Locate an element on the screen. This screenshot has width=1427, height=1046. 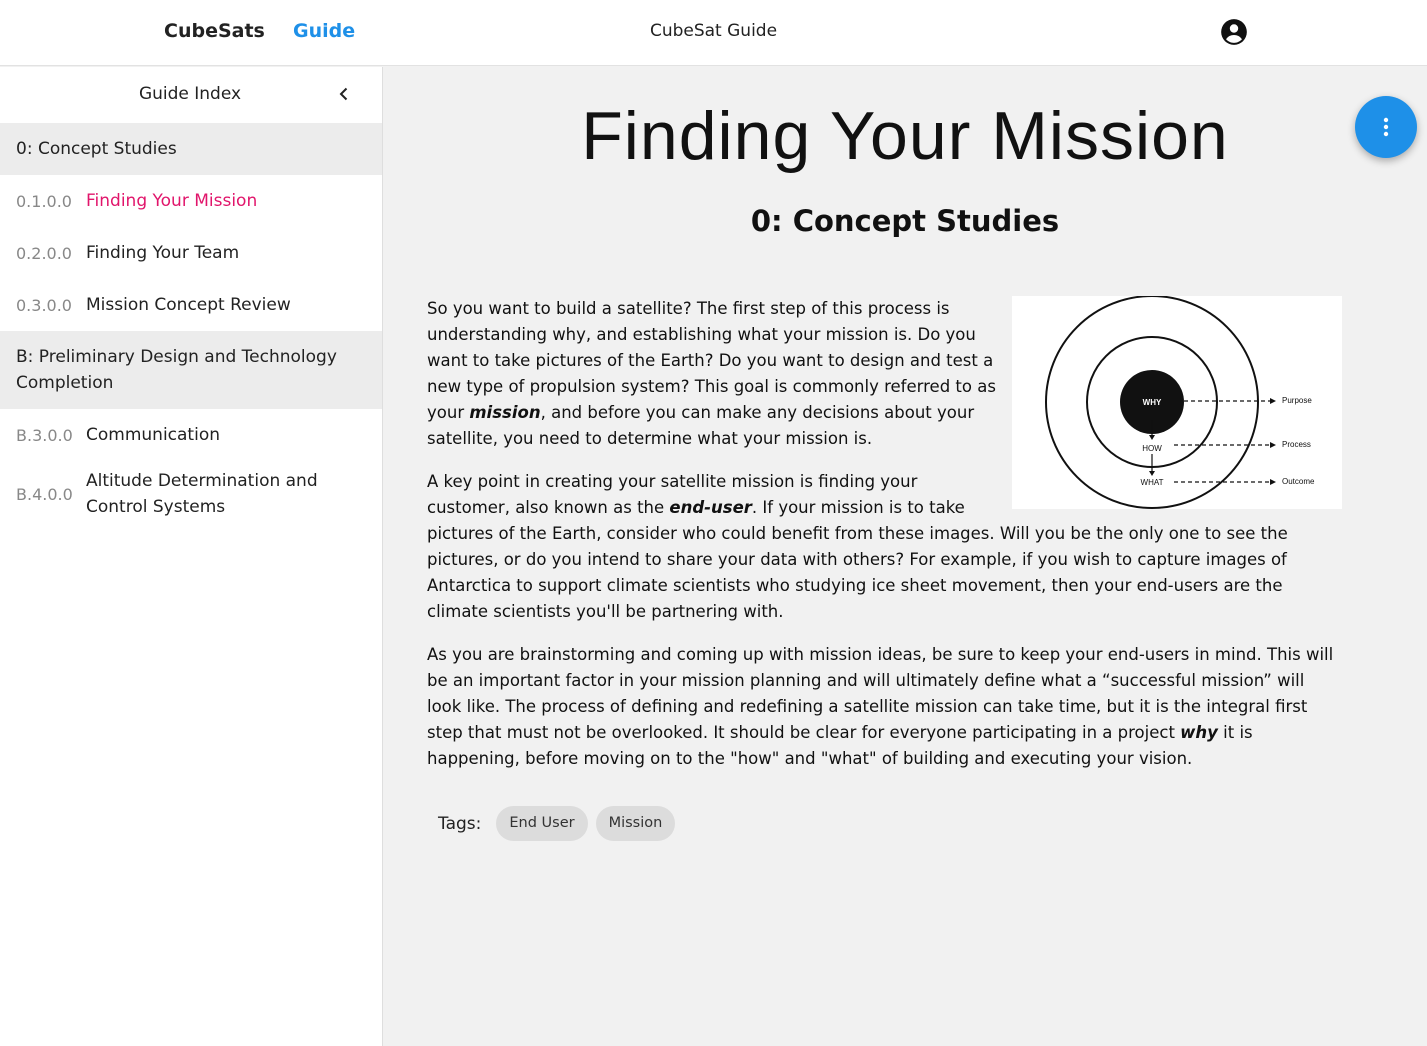
top-app-bar: CubeSats Guide CubeSat Guide is located at coordinates (713, 33).